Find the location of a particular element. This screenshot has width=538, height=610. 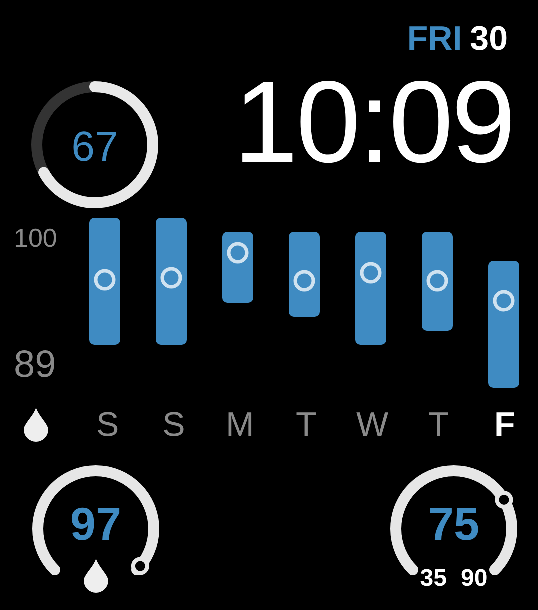

max-value: 90 is located at coordinates (474, 579).